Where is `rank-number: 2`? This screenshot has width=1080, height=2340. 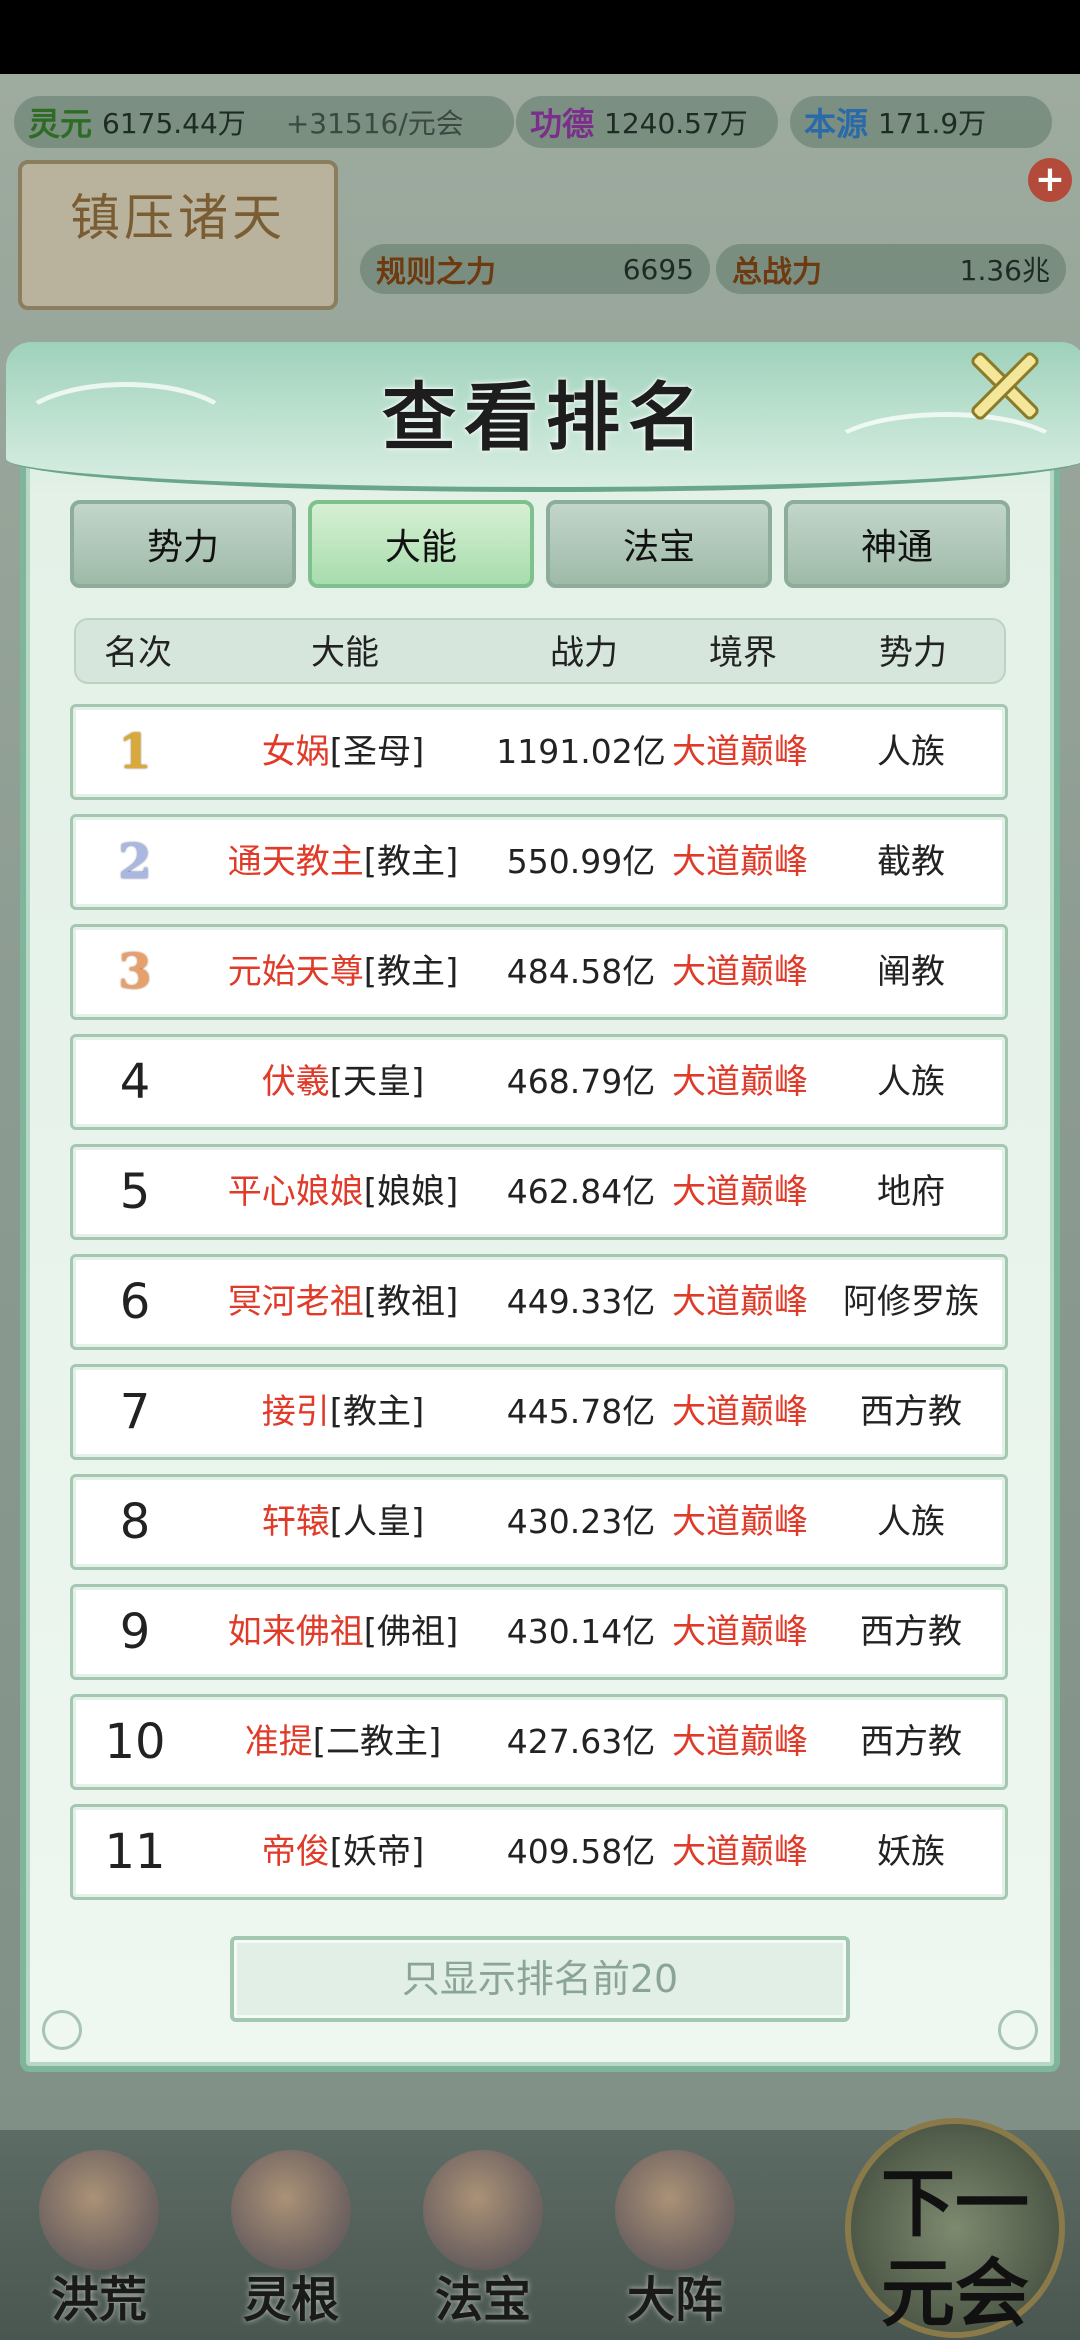
rank-number: 2 is located at coordinates (135, 862).